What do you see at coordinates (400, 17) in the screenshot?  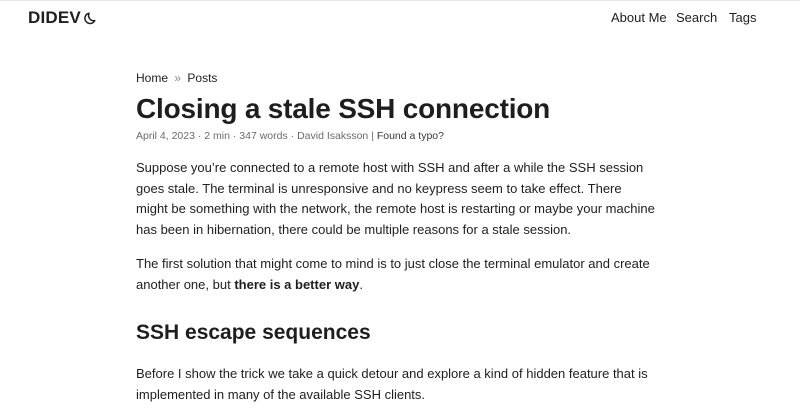 I see `top-navigation-bar: DIDEV About Me Search Tags` at bounding box center [400, 17].